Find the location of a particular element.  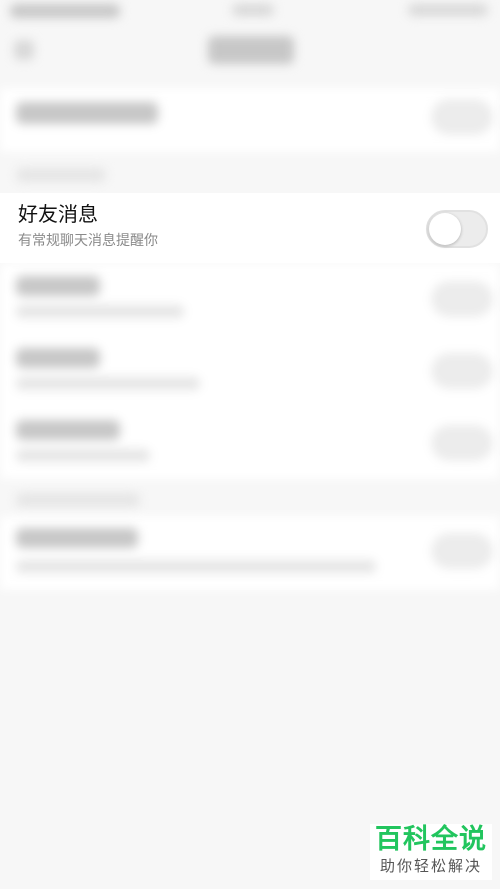

setting-row-3-sub is located at coordinates (108, 383).